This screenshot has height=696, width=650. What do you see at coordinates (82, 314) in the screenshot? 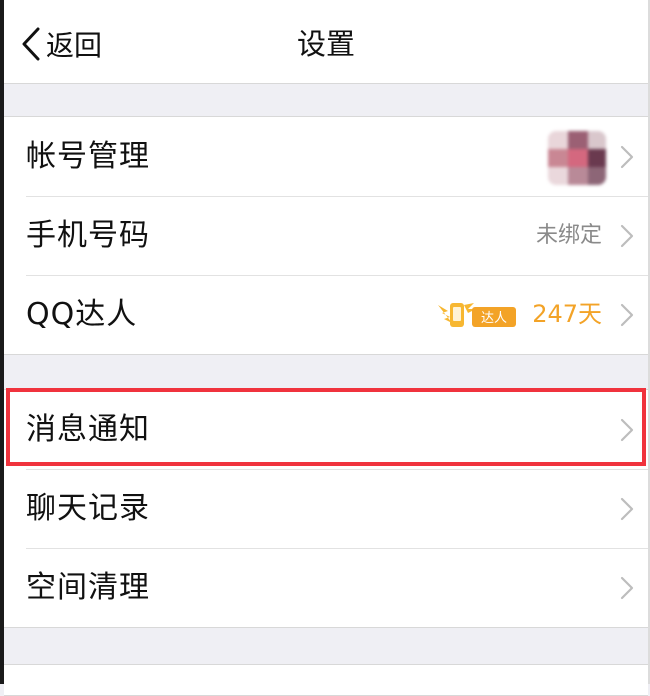
I see `row-label: QQ达人` at bounding box center [82, 314].